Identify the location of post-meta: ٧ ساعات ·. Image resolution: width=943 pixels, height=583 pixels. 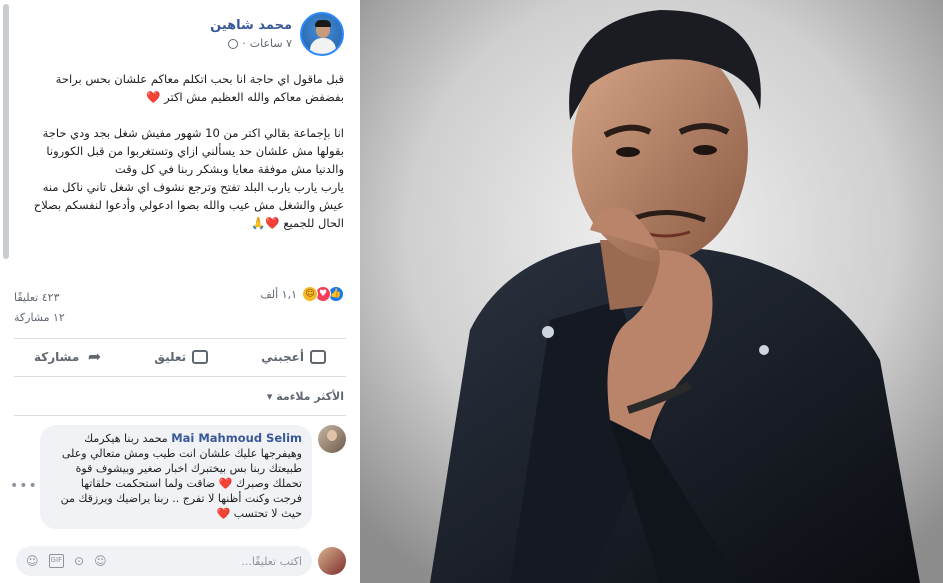
(251, 43).